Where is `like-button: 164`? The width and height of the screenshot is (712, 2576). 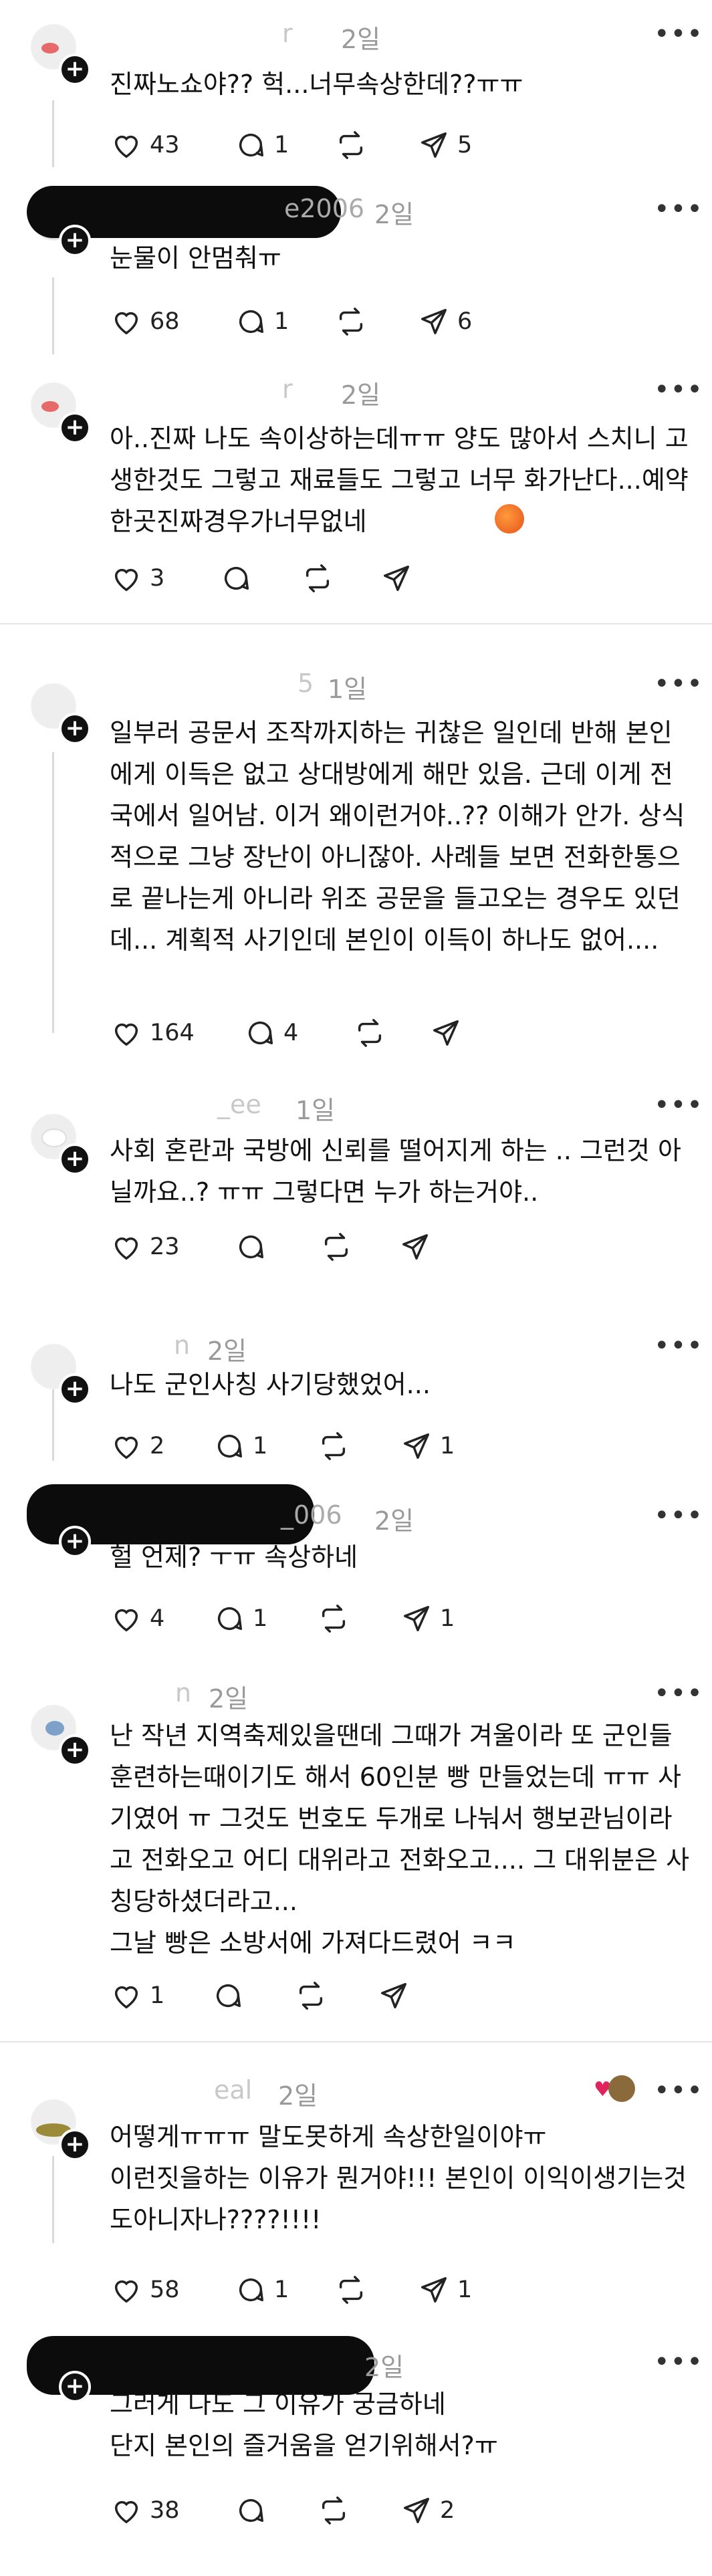
like-button: 164 is located at coordinates (153, 1033).